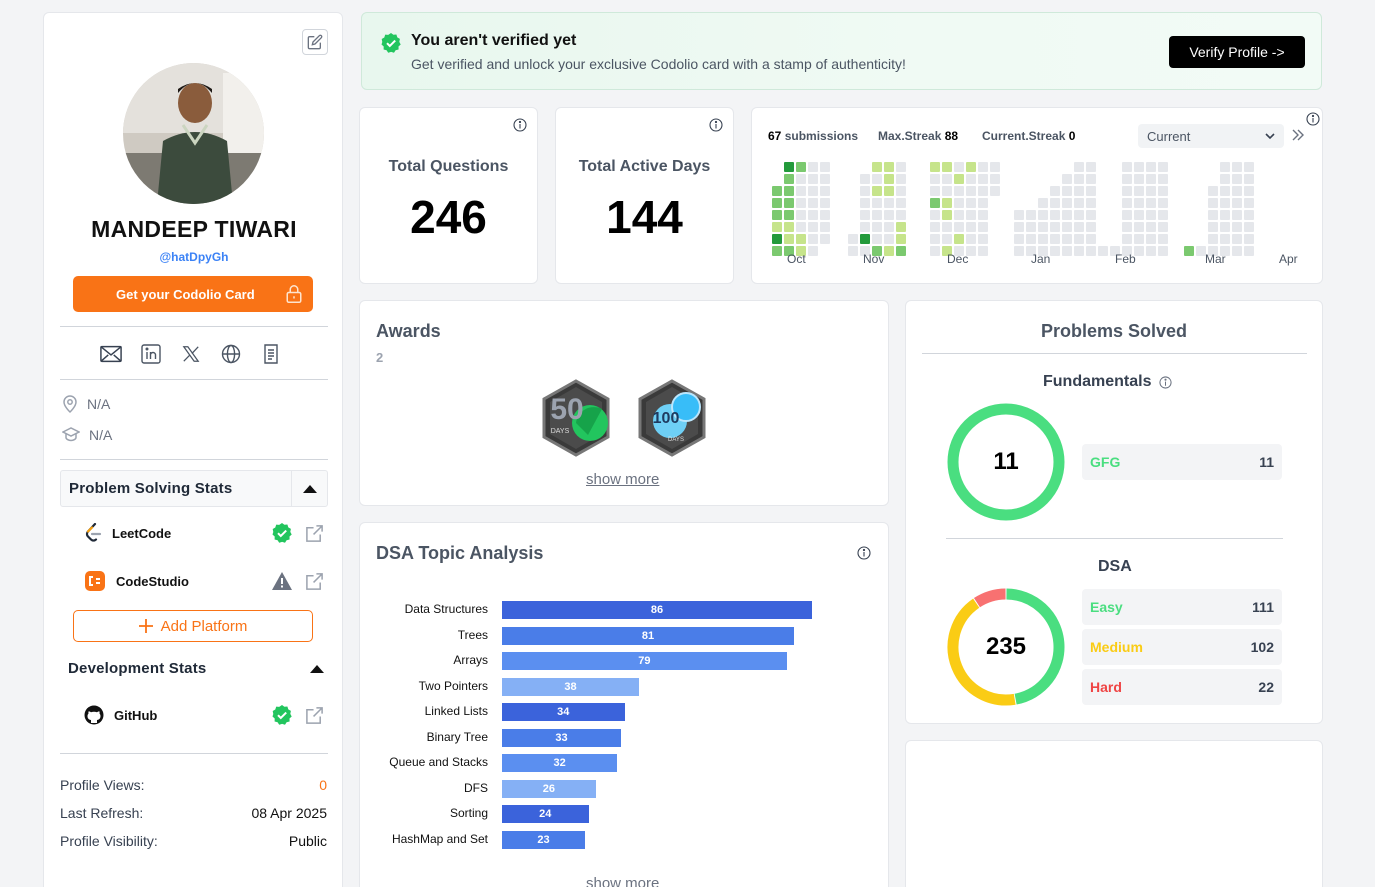 This screenshot has width=1375, height=887. I want to click on topic-bar: 33, so click(561, 737).